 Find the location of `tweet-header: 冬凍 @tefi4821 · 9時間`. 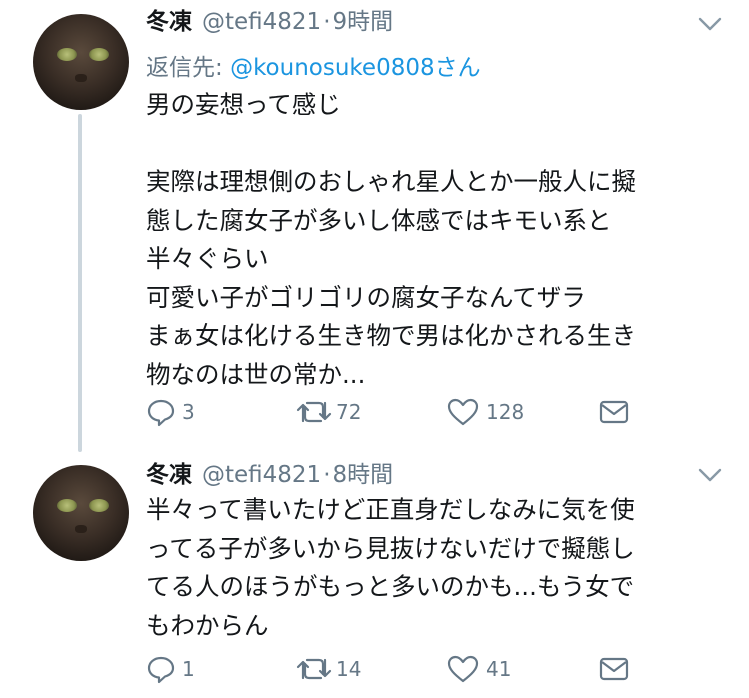

tweet-header: 冬凍 @tefi4821 · 9時間 is located at coordinates (269, 20).